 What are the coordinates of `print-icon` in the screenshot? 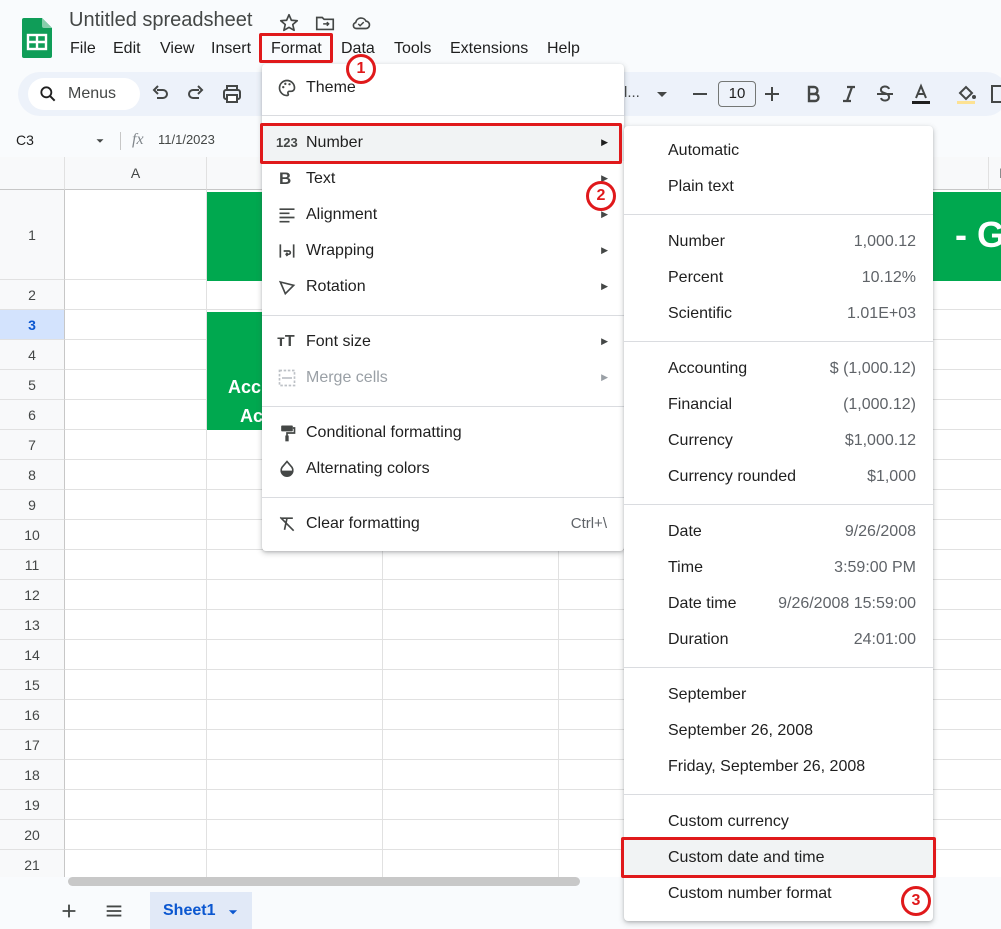 It's located at (232, 94).